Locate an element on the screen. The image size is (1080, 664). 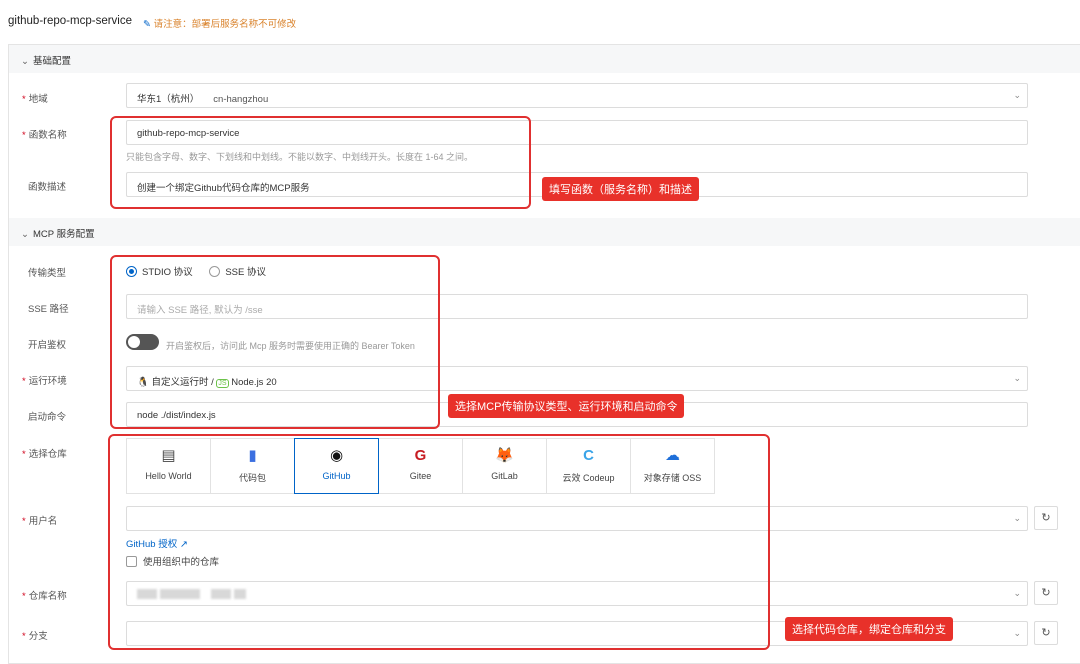
command-label: 启动命令 is located at coordinates (47, 417).